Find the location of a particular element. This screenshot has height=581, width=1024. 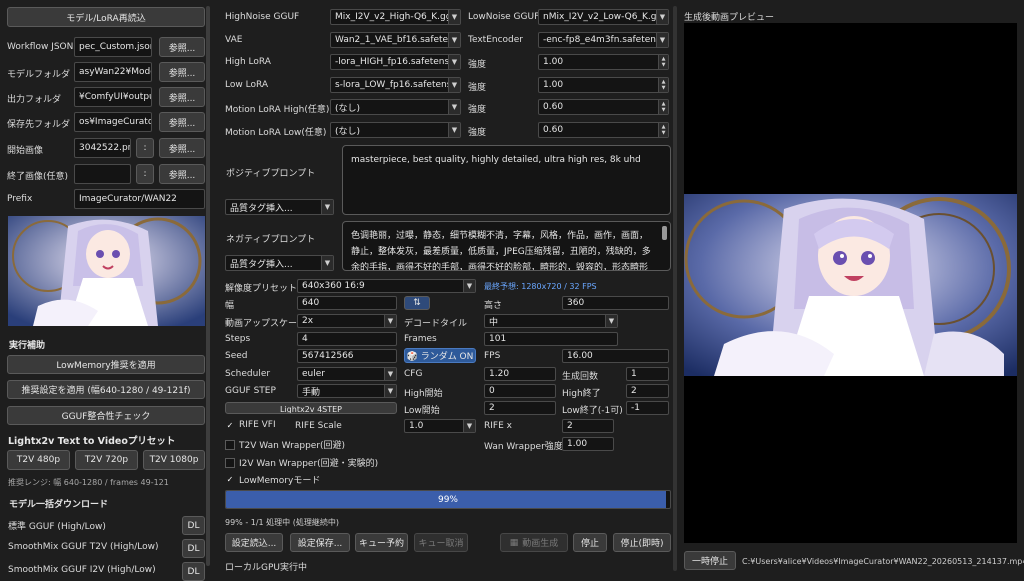

frames-input: 101 is located at coordinates (551, 339).